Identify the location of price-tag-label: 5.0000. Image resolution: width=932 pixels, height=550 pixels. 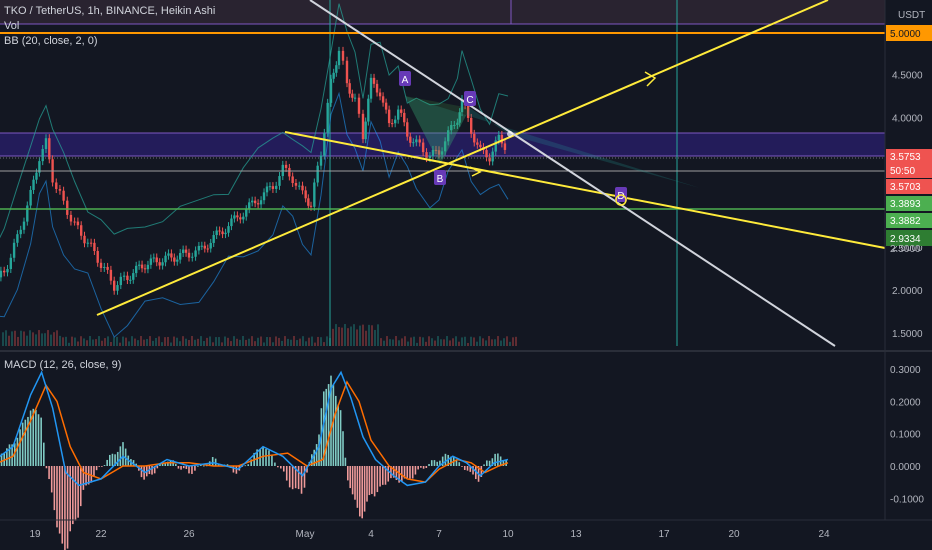
(905, 34).